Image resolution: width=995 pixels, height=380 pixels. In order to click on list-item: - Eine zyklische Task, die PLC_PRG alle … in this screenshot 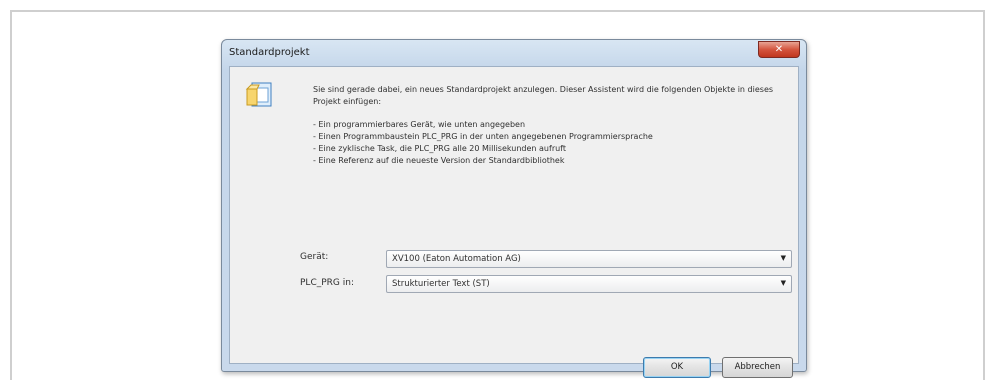, I will do `click(439, 148)`.